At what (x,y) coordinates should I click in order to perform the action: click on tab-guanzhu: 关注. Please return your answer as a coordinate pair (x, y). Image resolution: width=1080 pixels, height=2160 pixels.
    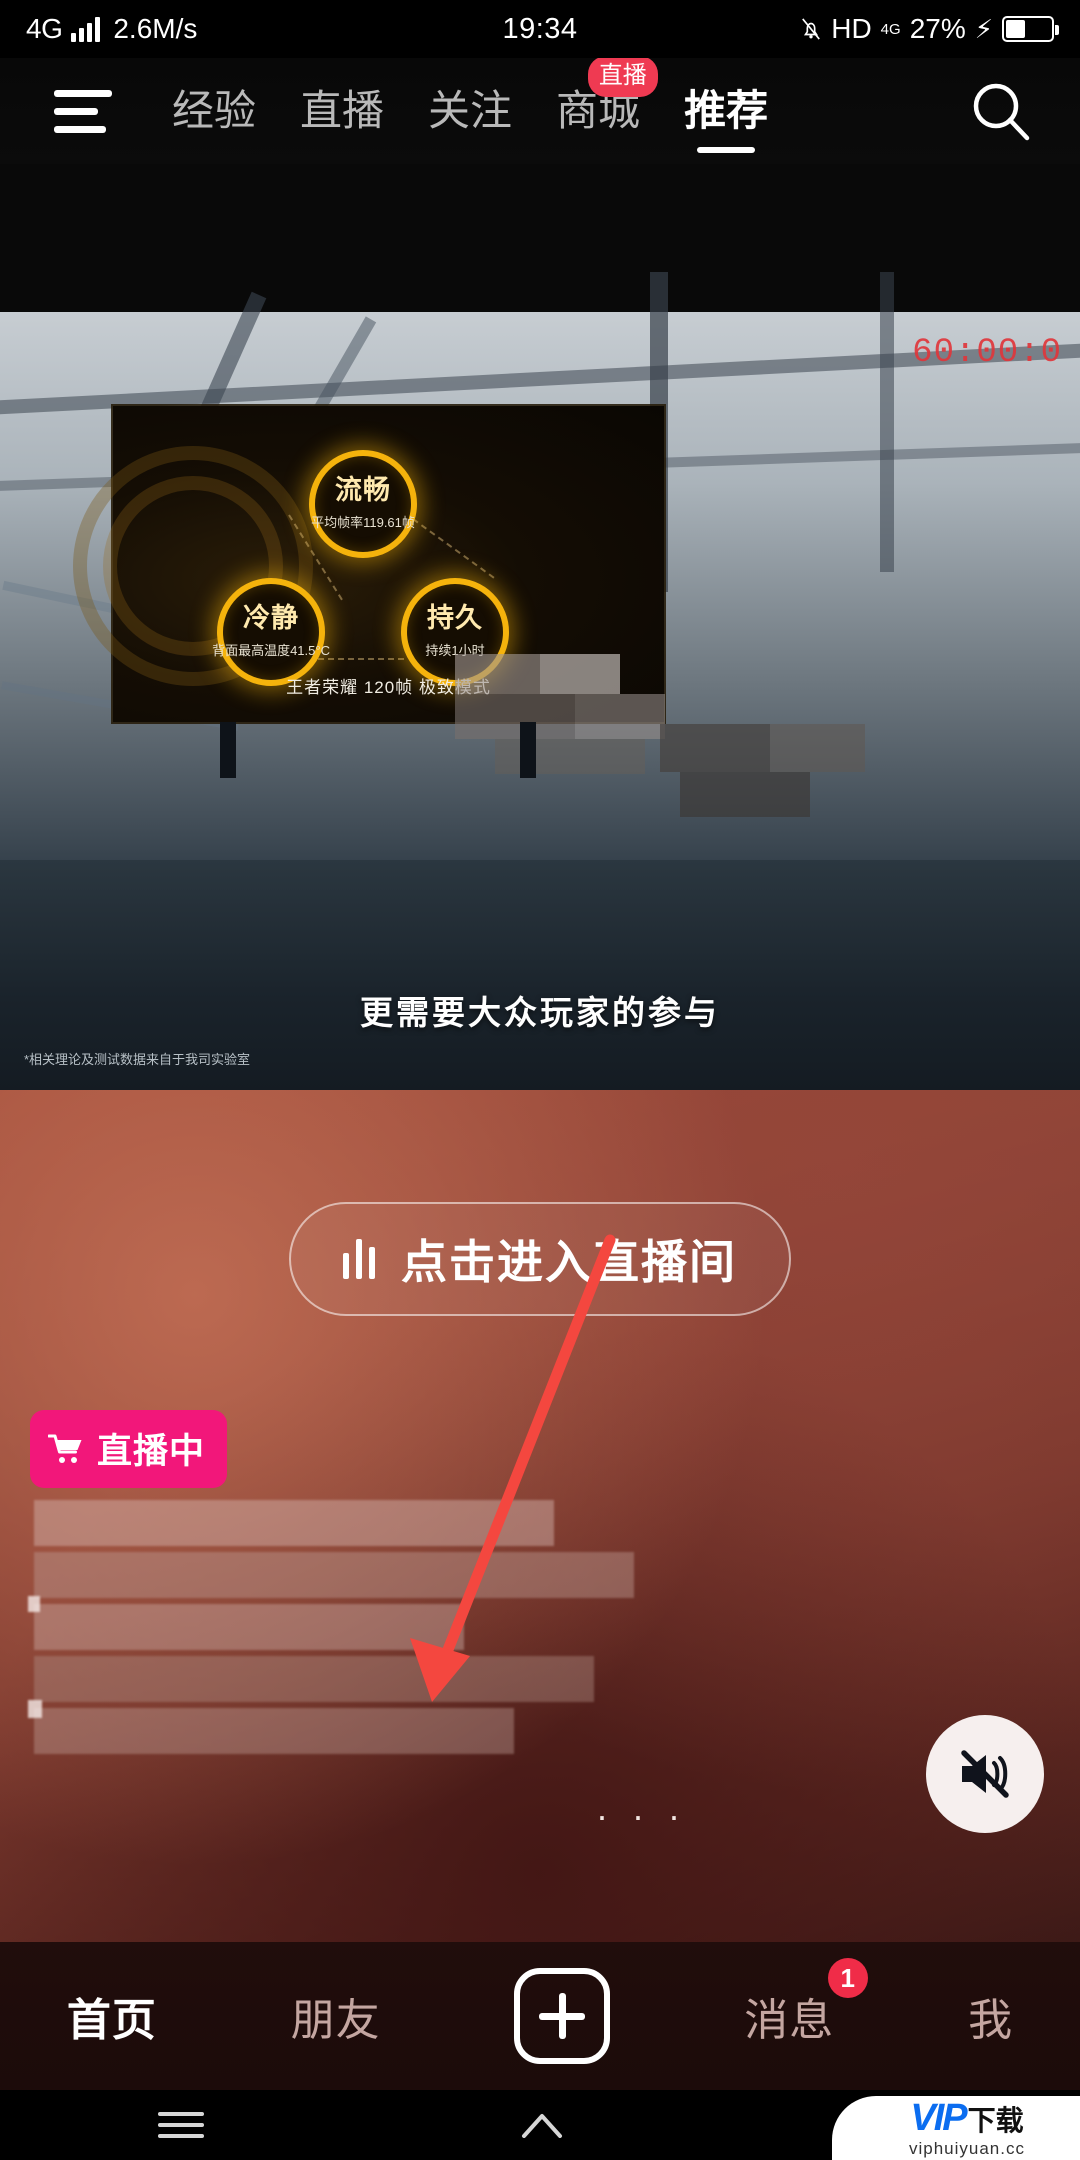
    Looking at the image, I should click on (470, 111).